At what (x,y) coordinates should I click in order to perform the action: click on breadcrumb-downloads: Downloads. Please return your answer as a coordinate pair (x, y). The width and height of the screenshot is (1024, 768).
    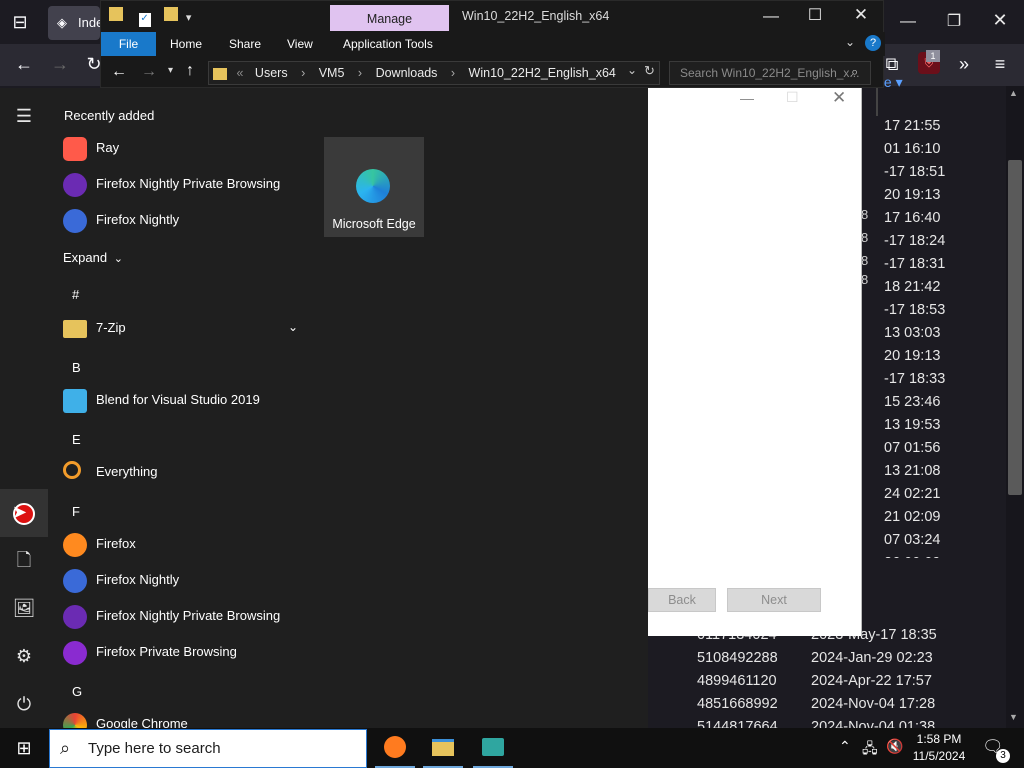
    Looking at the image, I should click on (407, 73).